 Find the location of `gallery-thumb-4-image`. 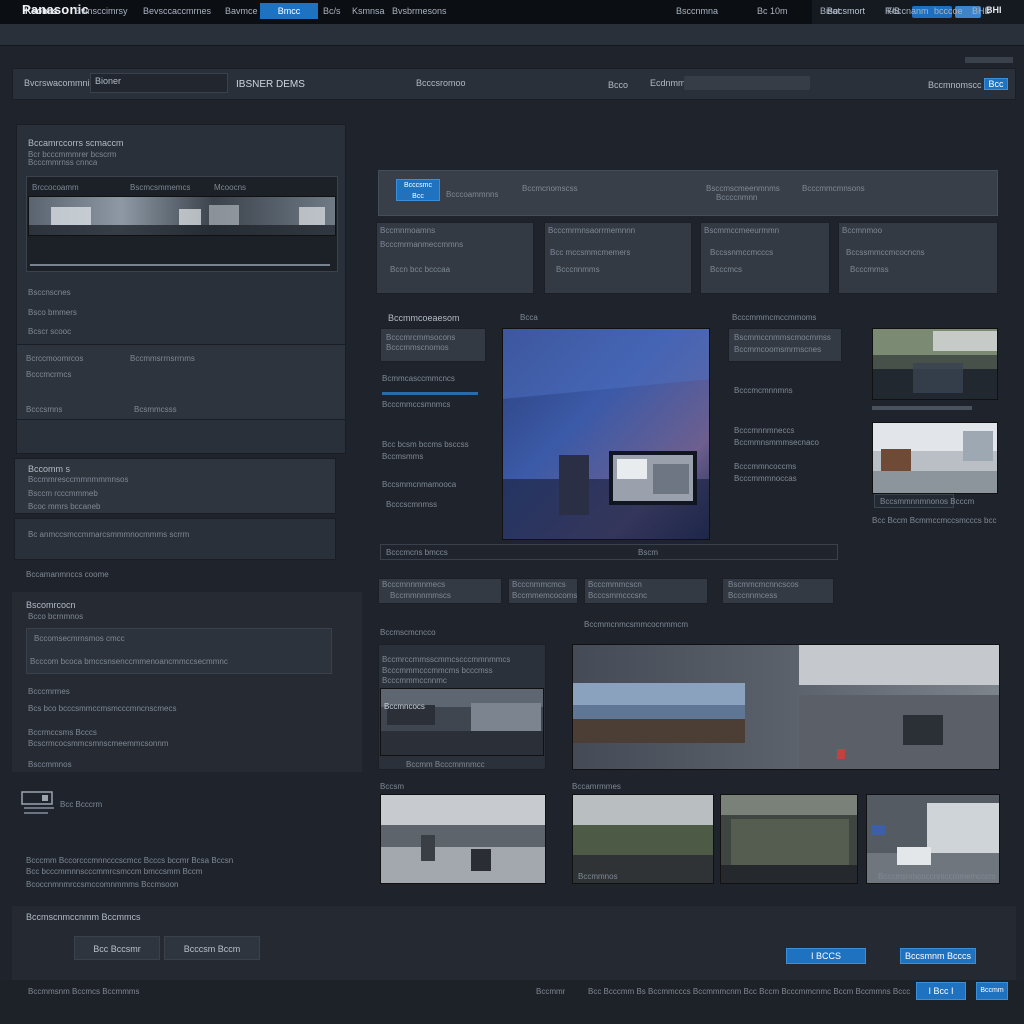

gallery-thumb-4-image is located at coordinates (933, 839).